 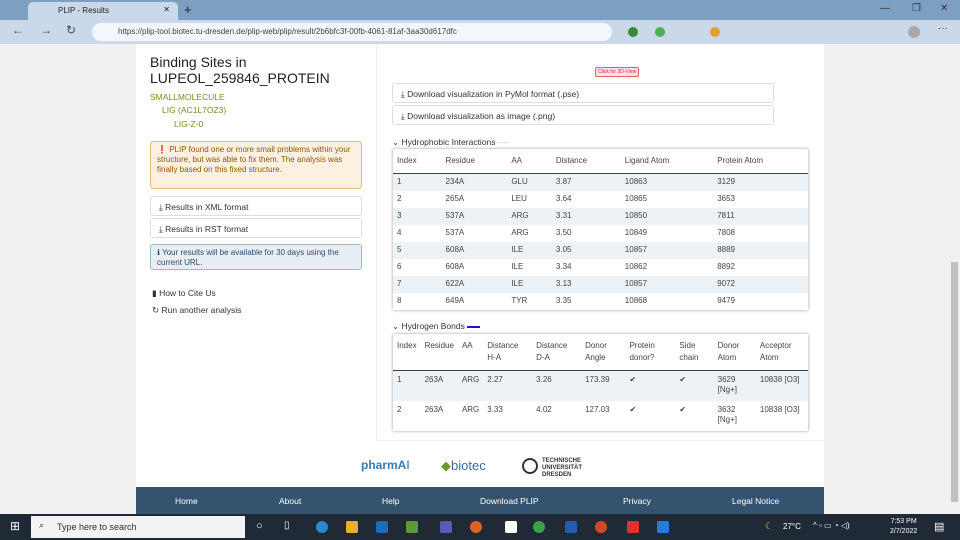 What do you see at coordinates (781, 352) in the screenshot?
I see `column-header: Acceptor Atom` at bounding box center [781, 352].